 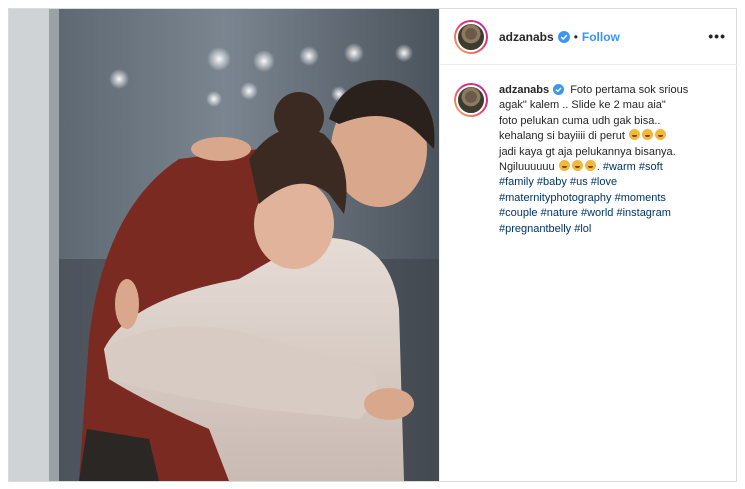 What do you see at coordinates (518, 213) in the screenshot?
I see `hashtag-link: #couple` at bounding box center [518, 213].